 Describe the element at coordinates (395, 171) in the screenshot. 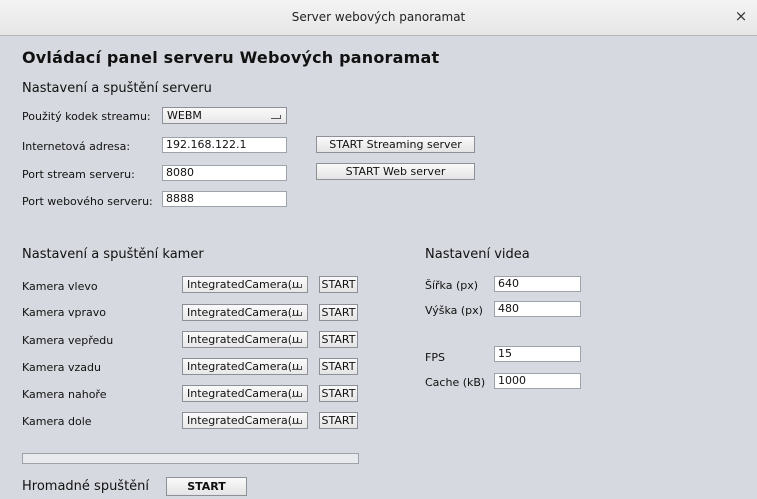

I see `start-web-server-button: START Web server` at that location.